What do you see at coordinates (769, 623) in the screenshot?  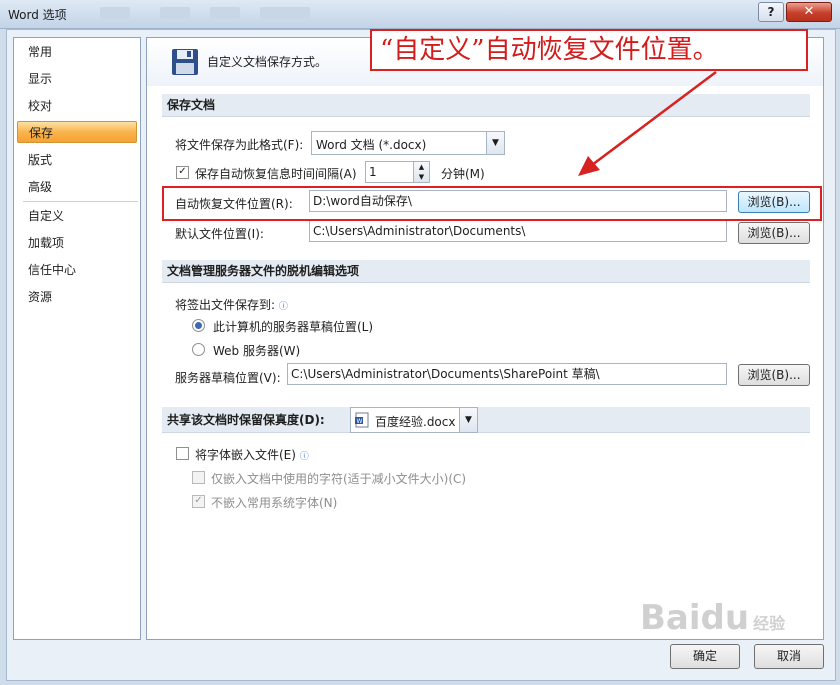 I see `watermark-sub: 经验` at bounding box center [769, 623].